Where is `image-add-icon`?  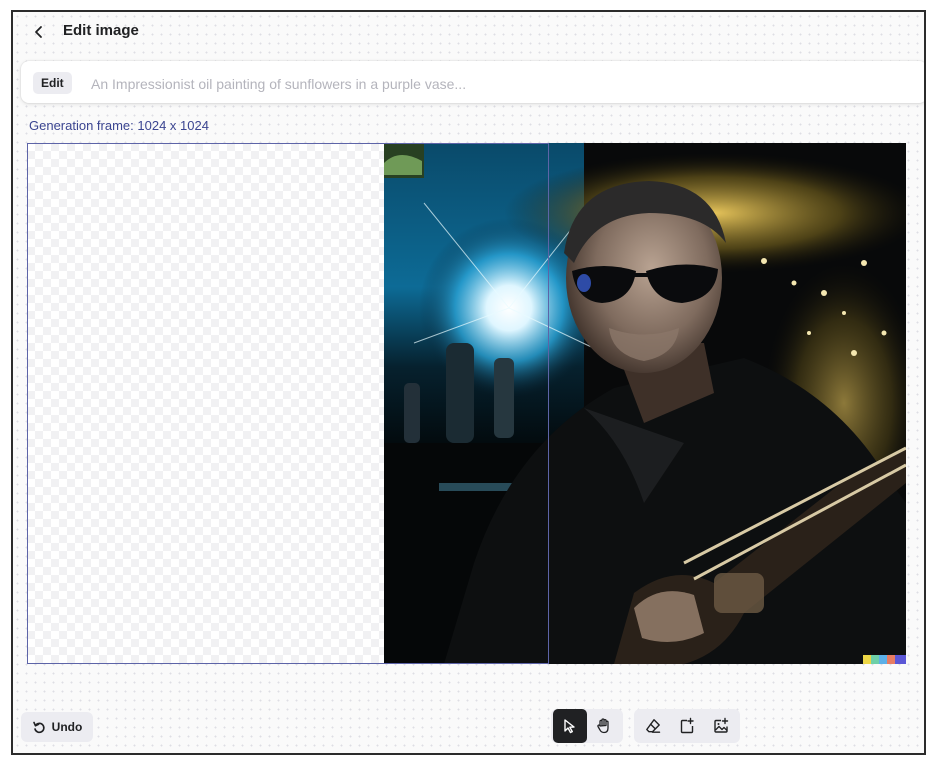 image-add-icon is located at coordinates (721, 725).